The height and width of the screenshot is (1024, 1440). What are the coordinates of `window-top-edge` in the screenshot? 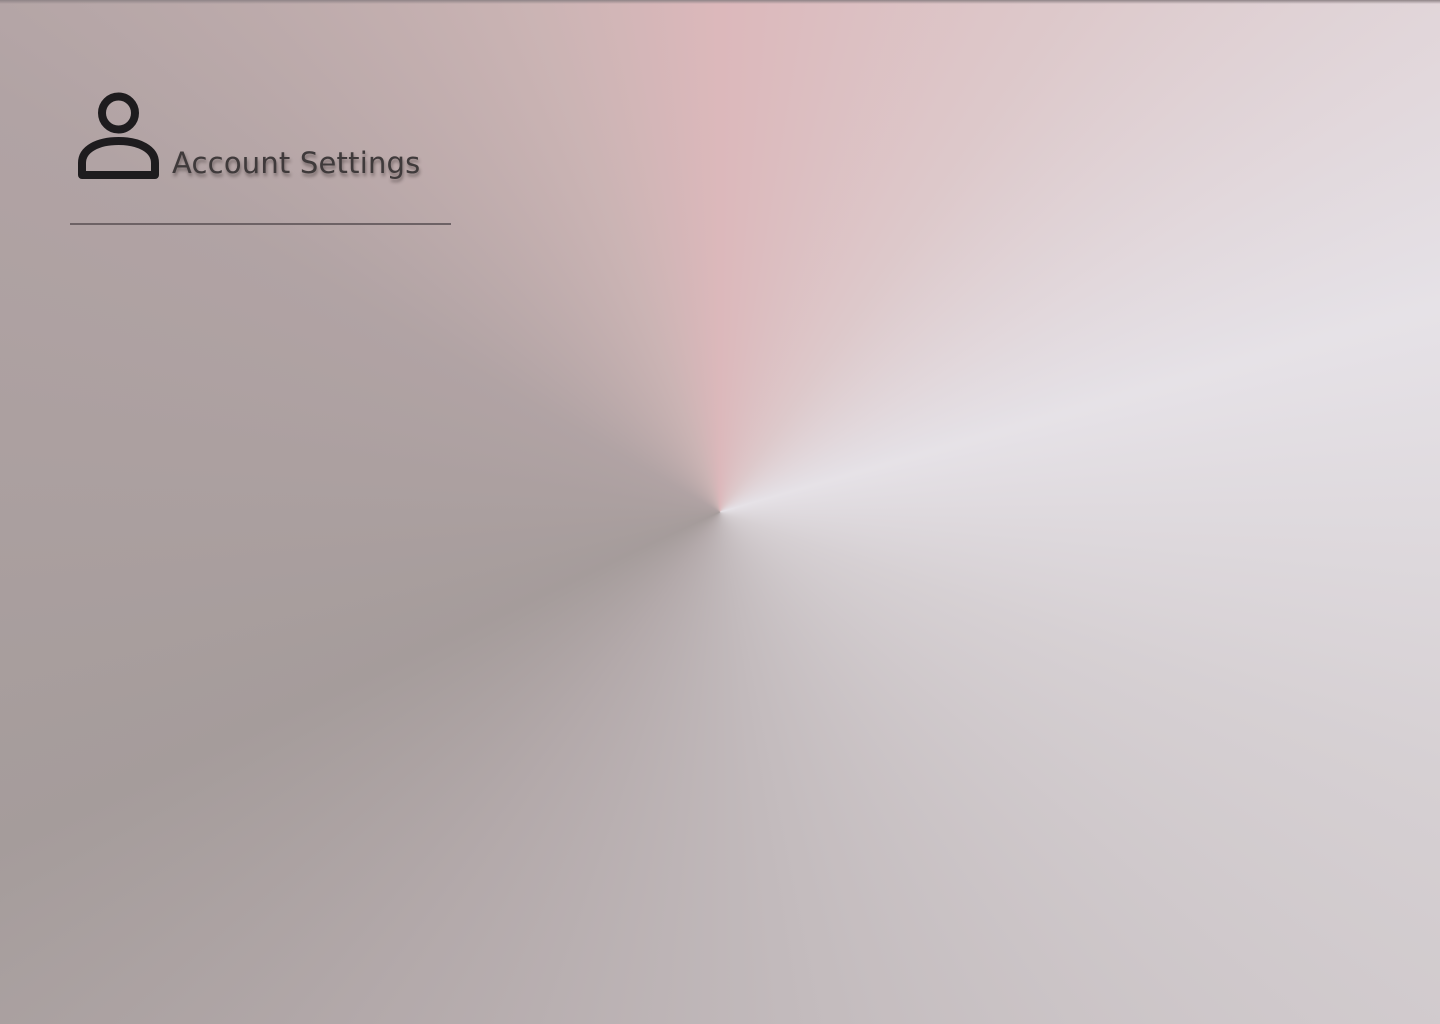 It's located at (720, 2).